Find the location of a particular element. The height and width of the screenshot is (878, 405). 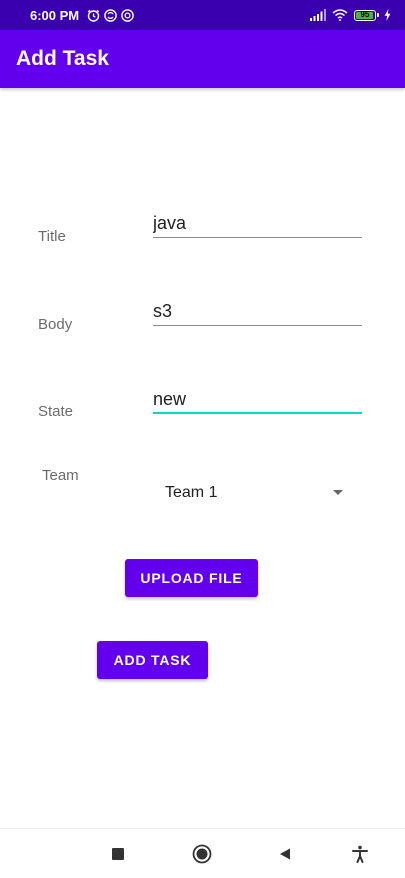

status-time: 6:00 PM is located at coordinates (55, 15).